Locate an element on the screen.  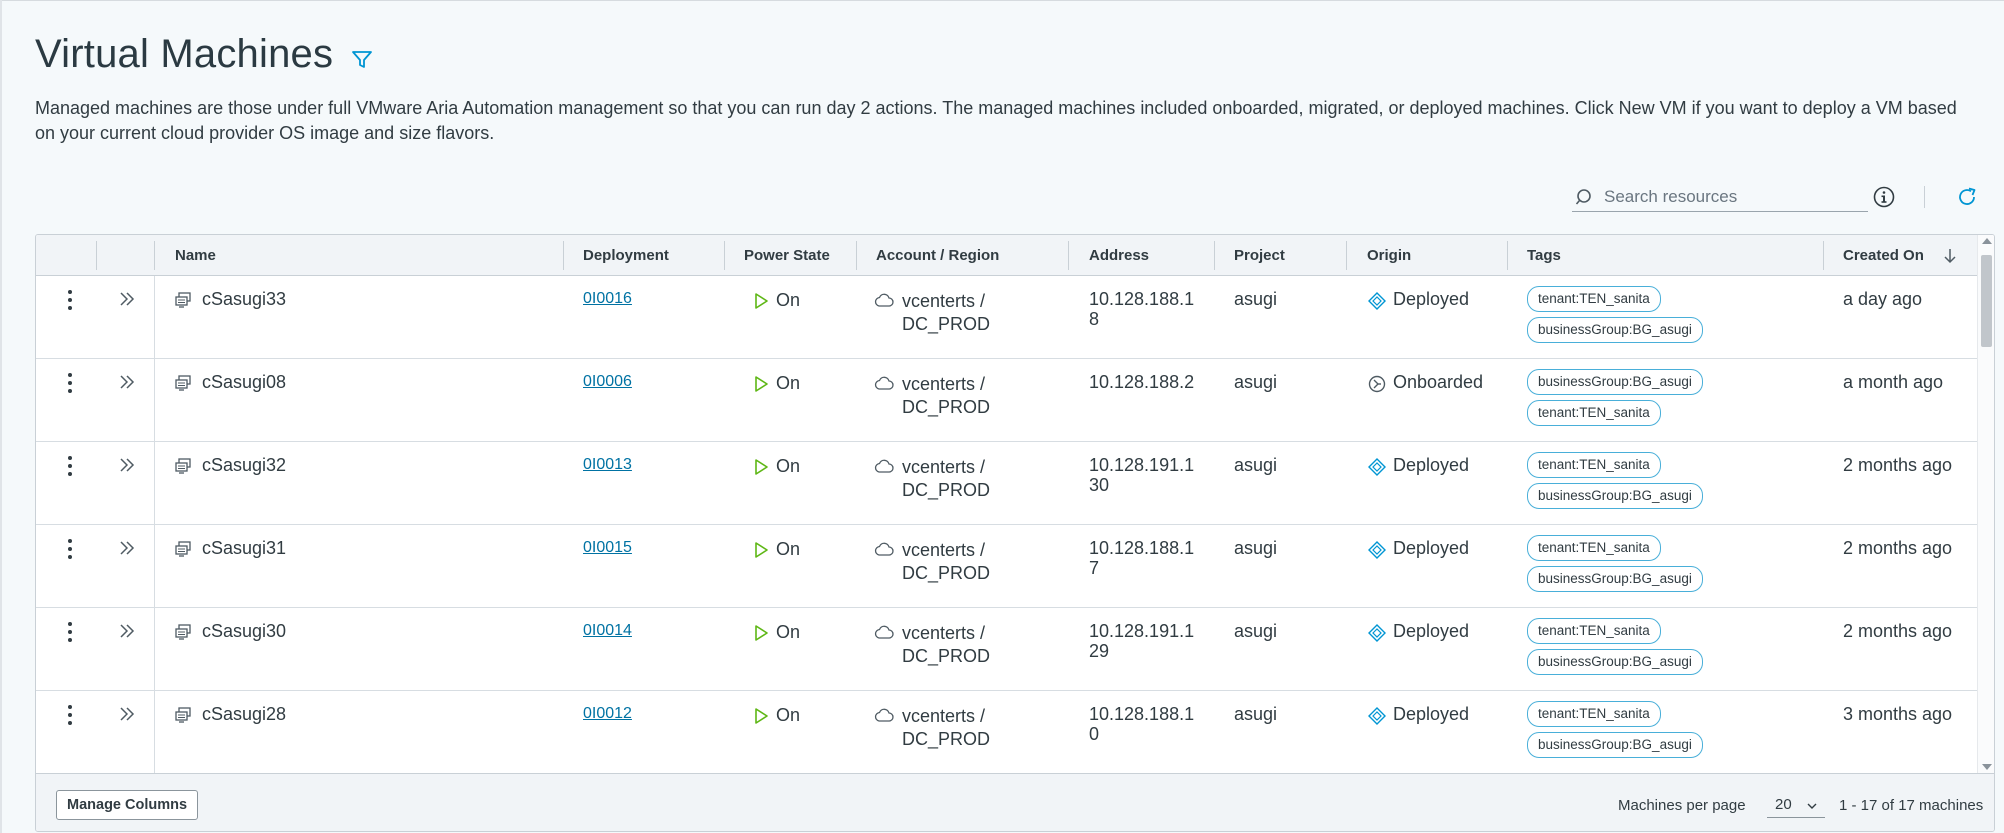
ip-address: 10.128.188.18 is located at coordinates (1142, 309).